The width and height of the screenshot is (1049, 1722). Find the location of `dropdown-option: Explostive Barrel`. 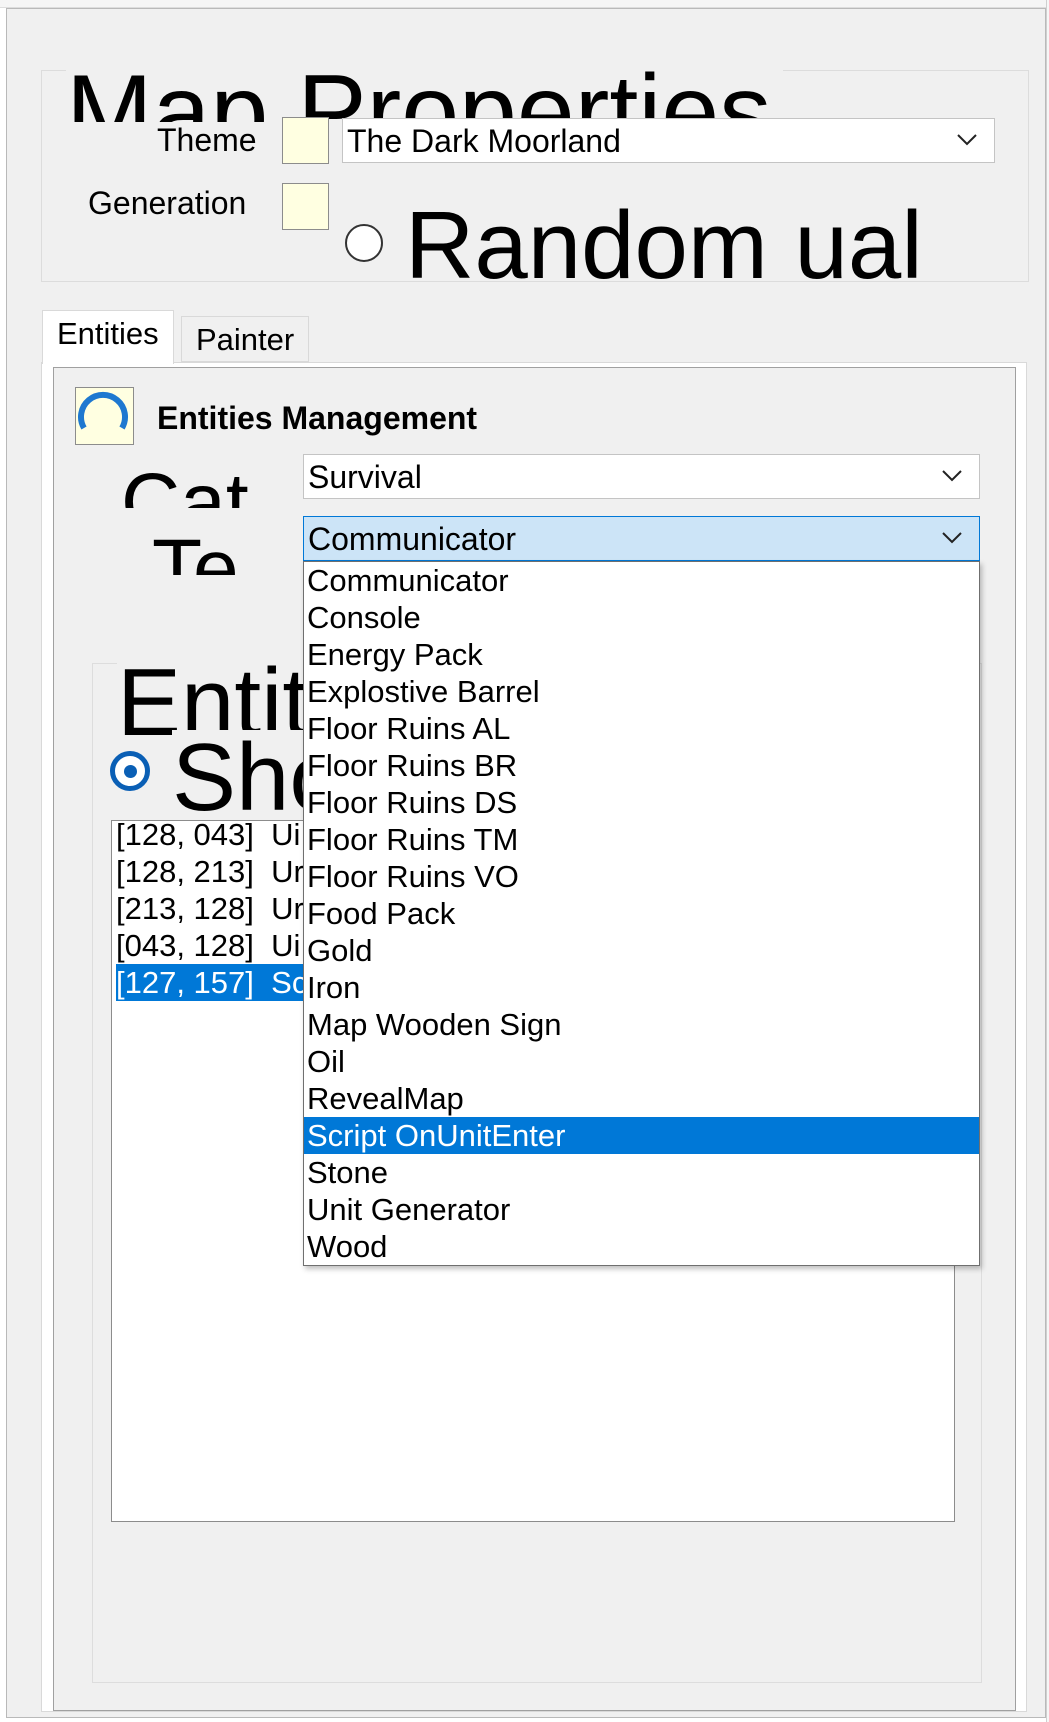

dropdown-option: Explostive Barrel is located at coordinates (641, 691).